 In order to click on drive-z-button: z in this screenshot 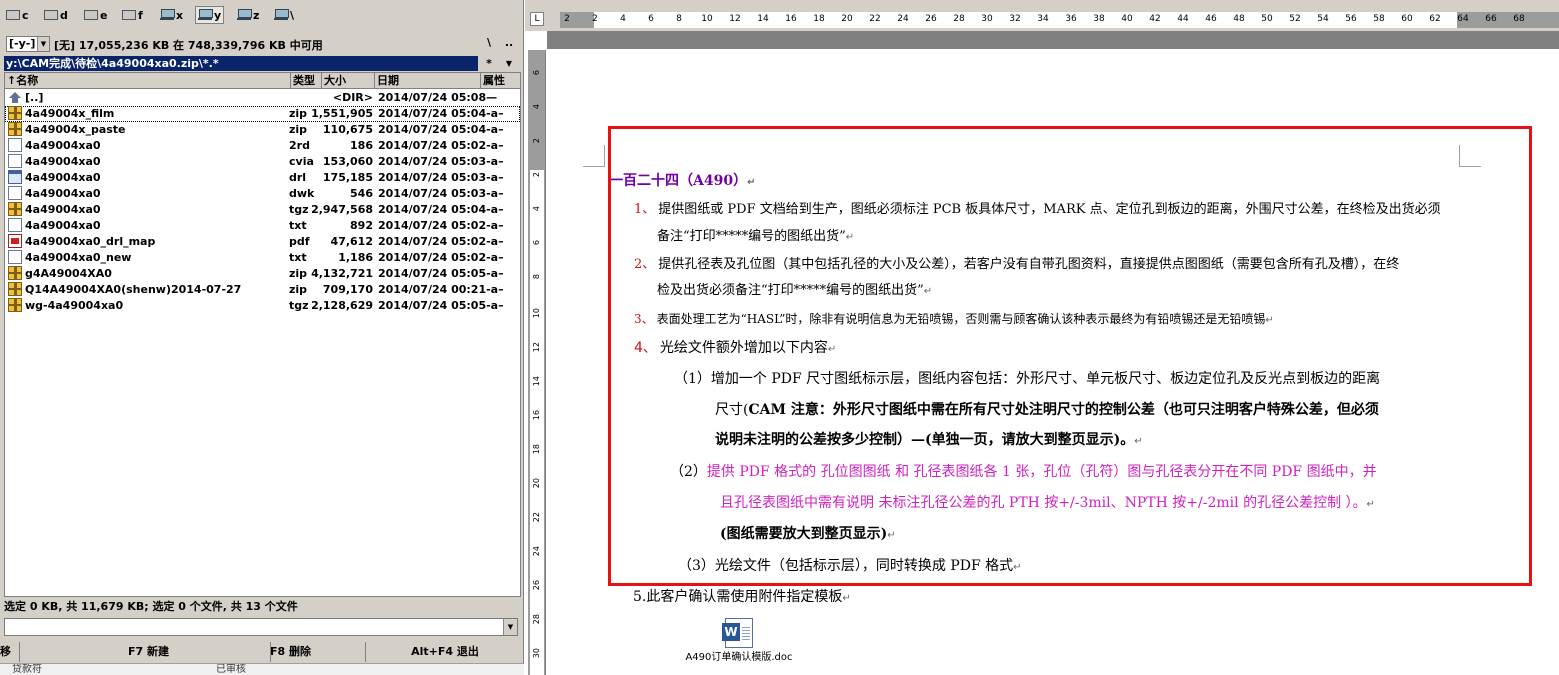, I will do `click(248, 15)`.